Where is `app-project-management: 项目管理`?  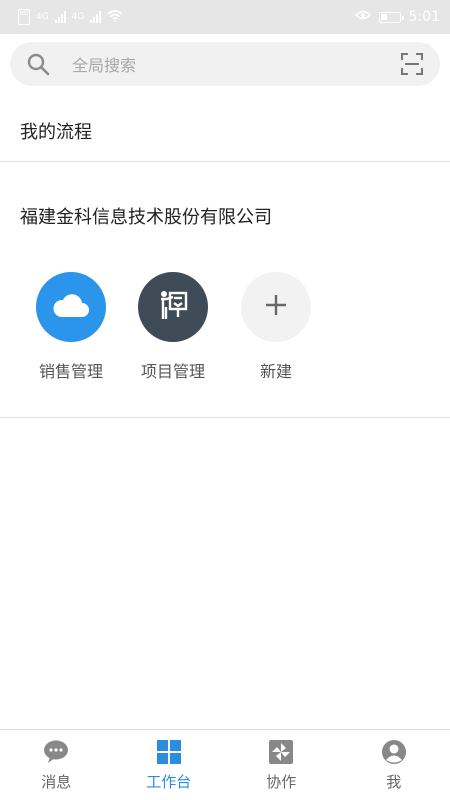
app-project-management: 项目管理 is located at coordinates (173, 327).